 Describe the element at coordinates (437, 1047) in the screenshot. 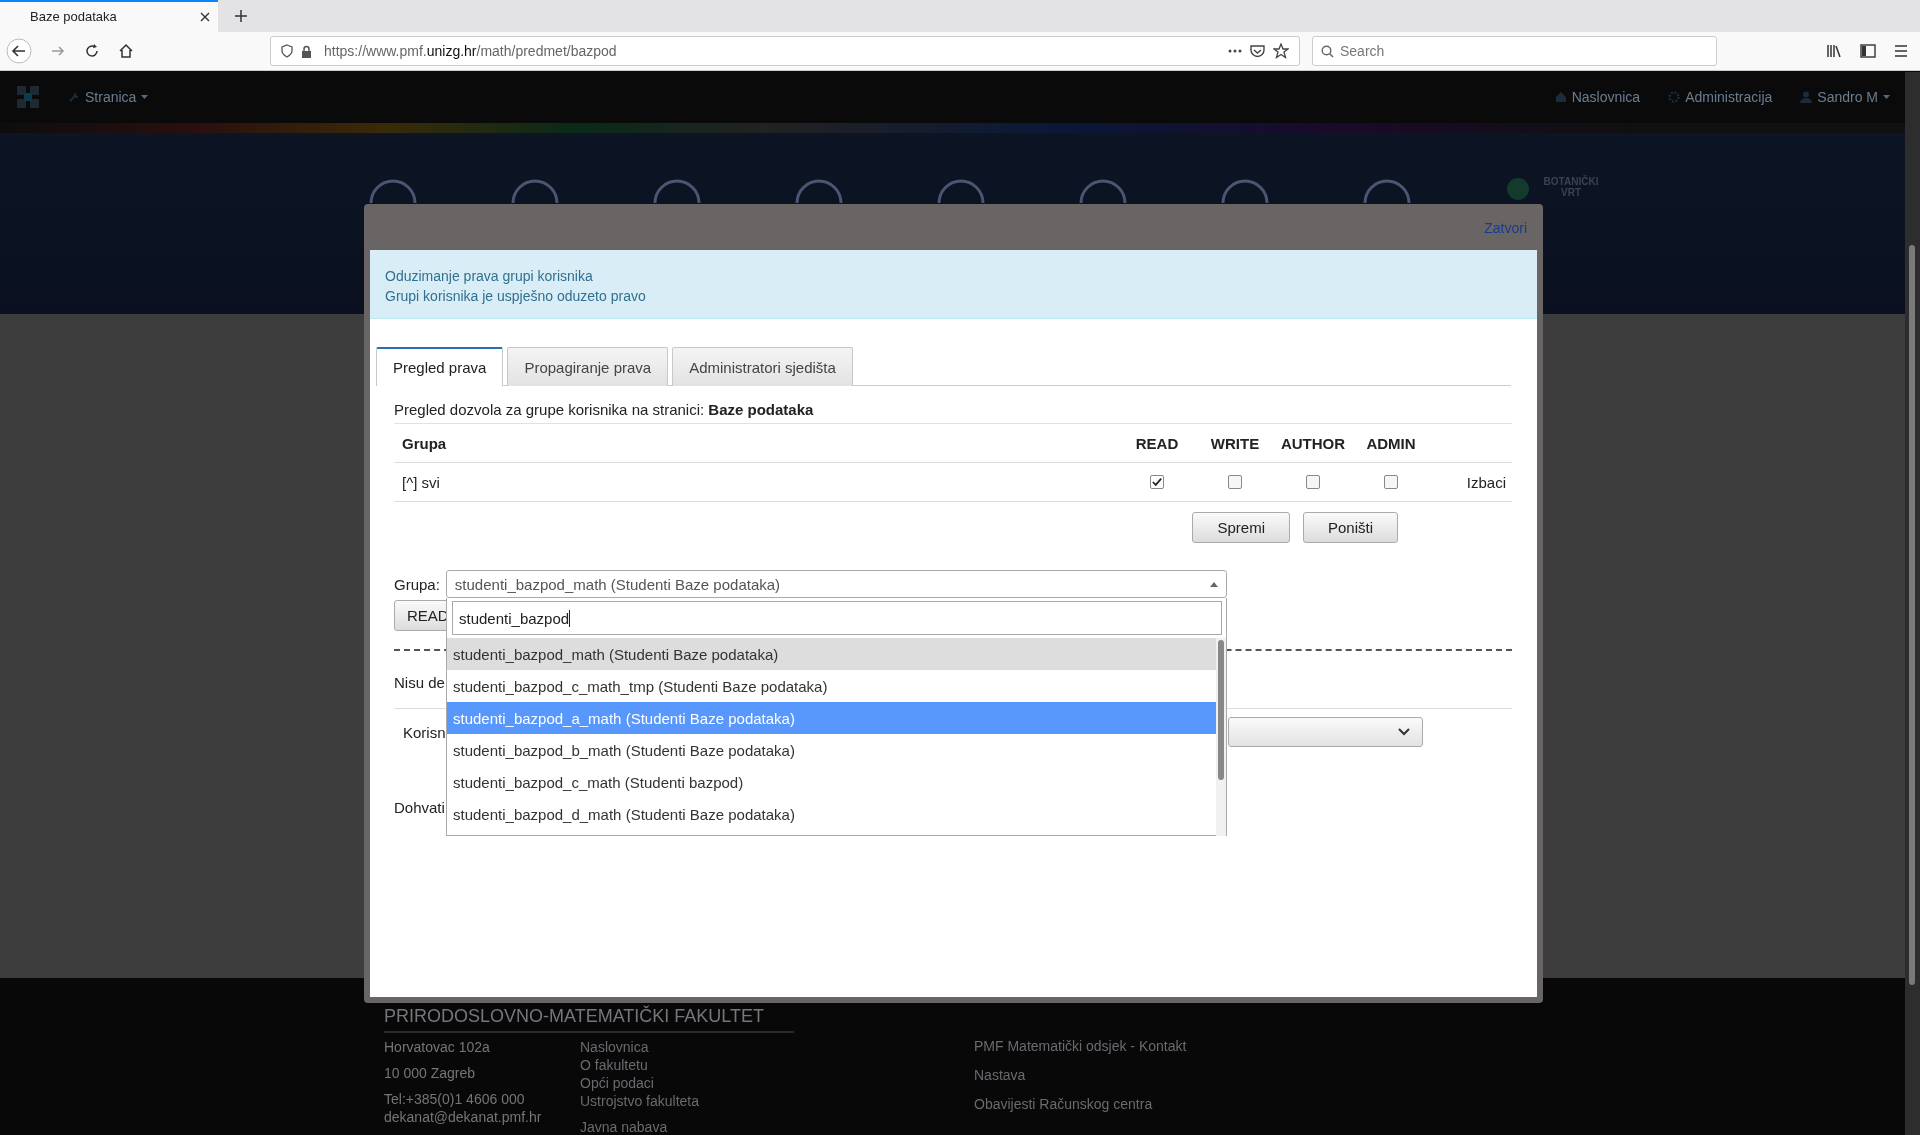

I see `footer-address-line: Horvatovac 102a` at that location.